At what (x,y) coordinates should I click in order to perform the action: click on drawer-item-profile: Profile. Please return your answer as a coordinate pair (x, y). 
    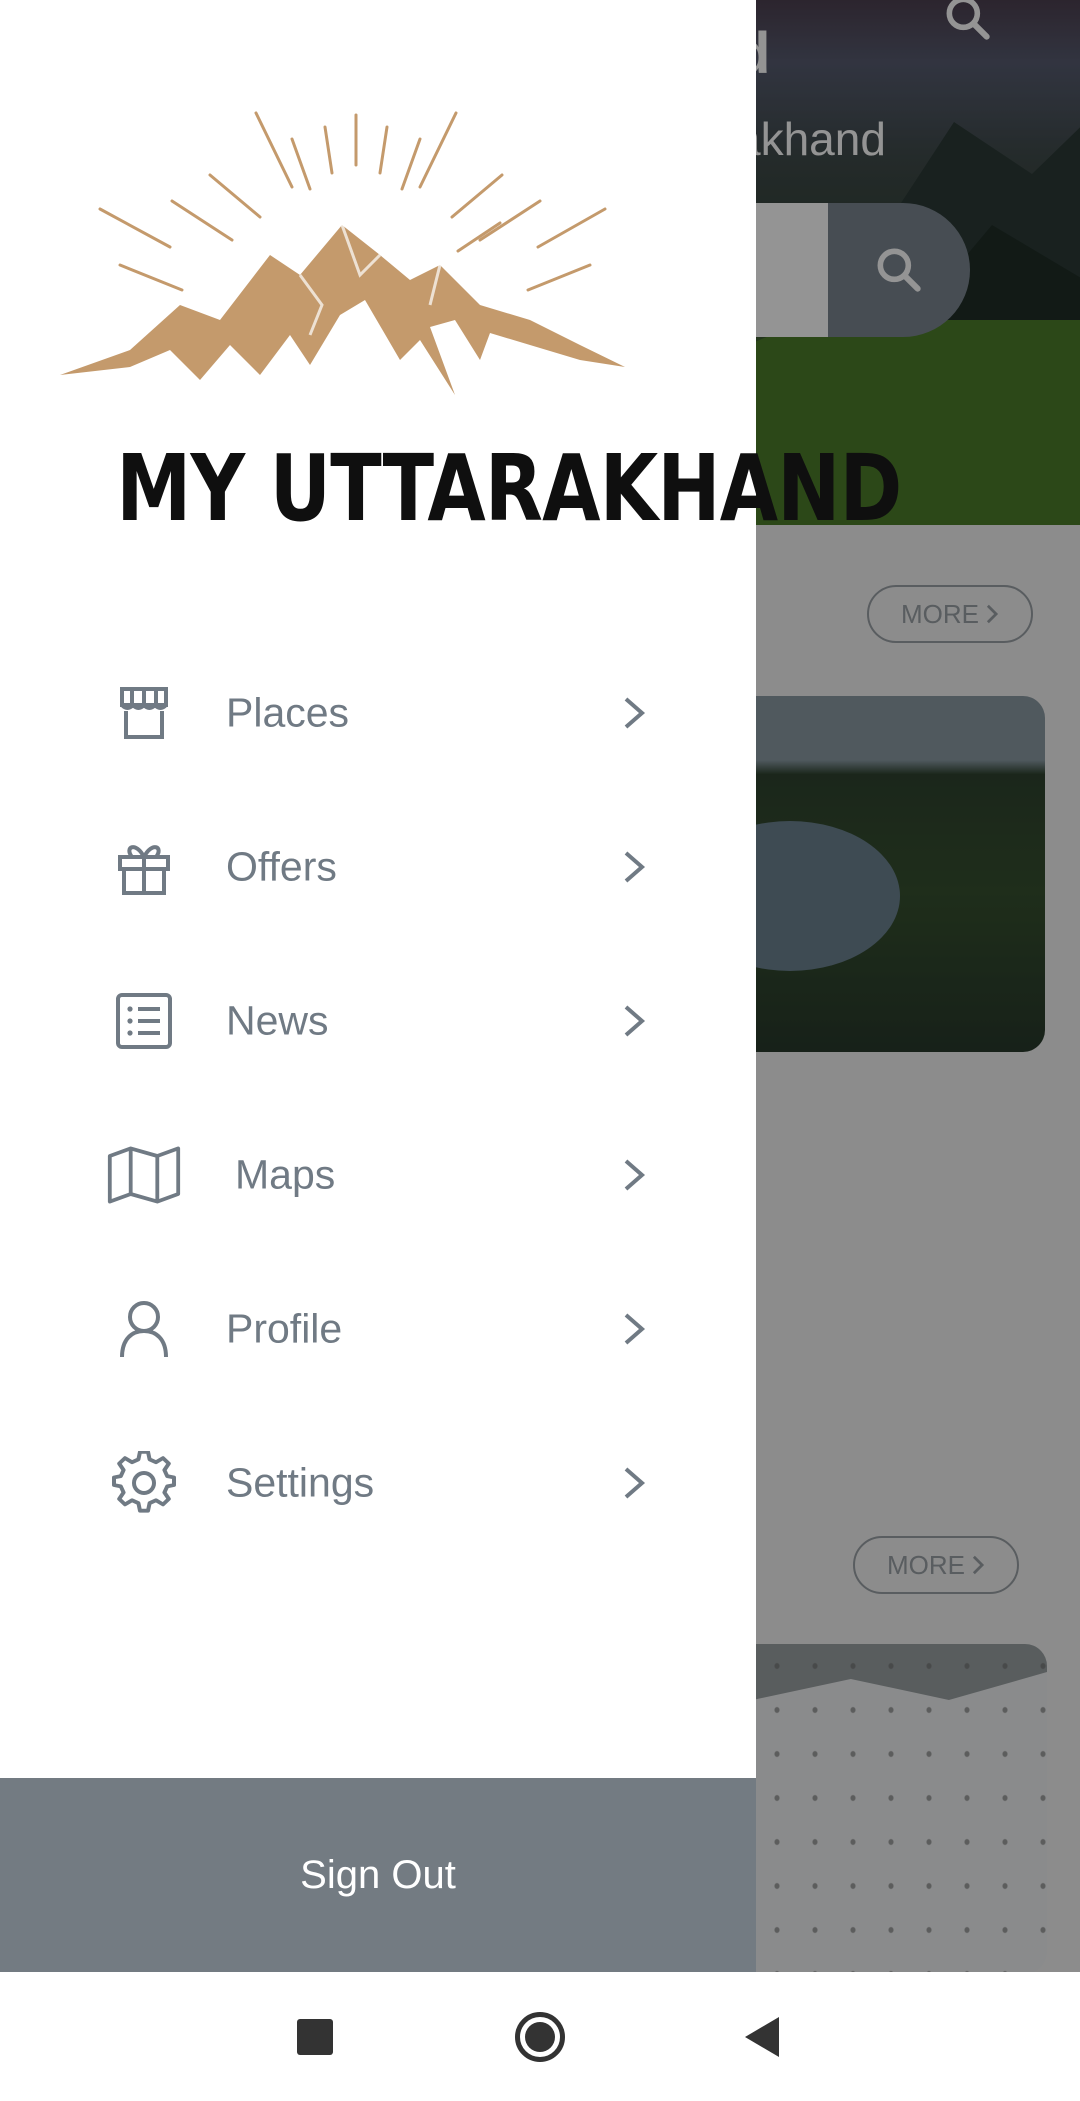
    Looking at the image, I should click on (378, 1329).